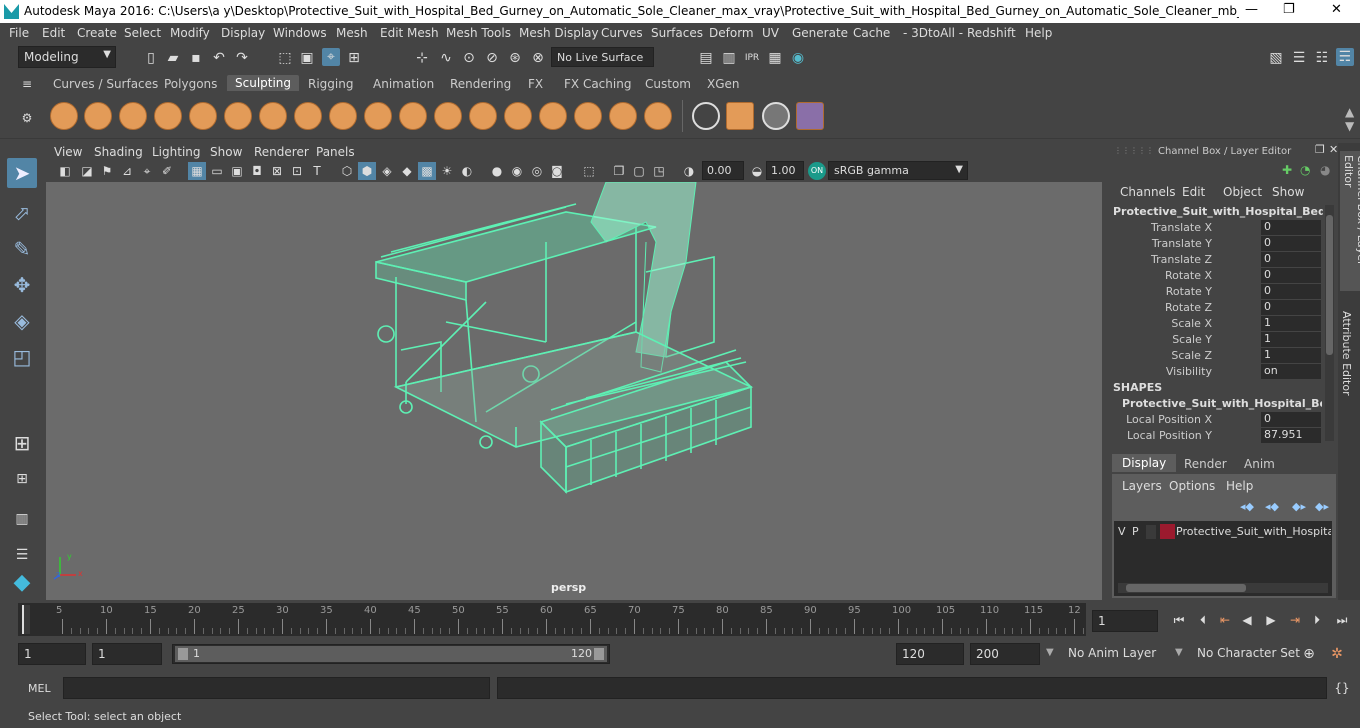 The image size is (1360, 728). What do you see at coordinates (1342, 620) in the screenshot?
I see `go-to-end-icon: ⏭` at bounding box center [1342, 620].